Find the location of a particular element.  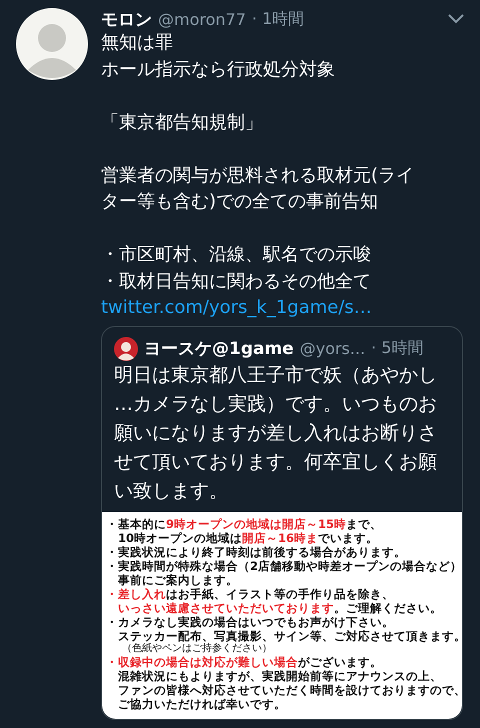

notice-text: 。ご理解ください。 is located at coordinates (388, 607).